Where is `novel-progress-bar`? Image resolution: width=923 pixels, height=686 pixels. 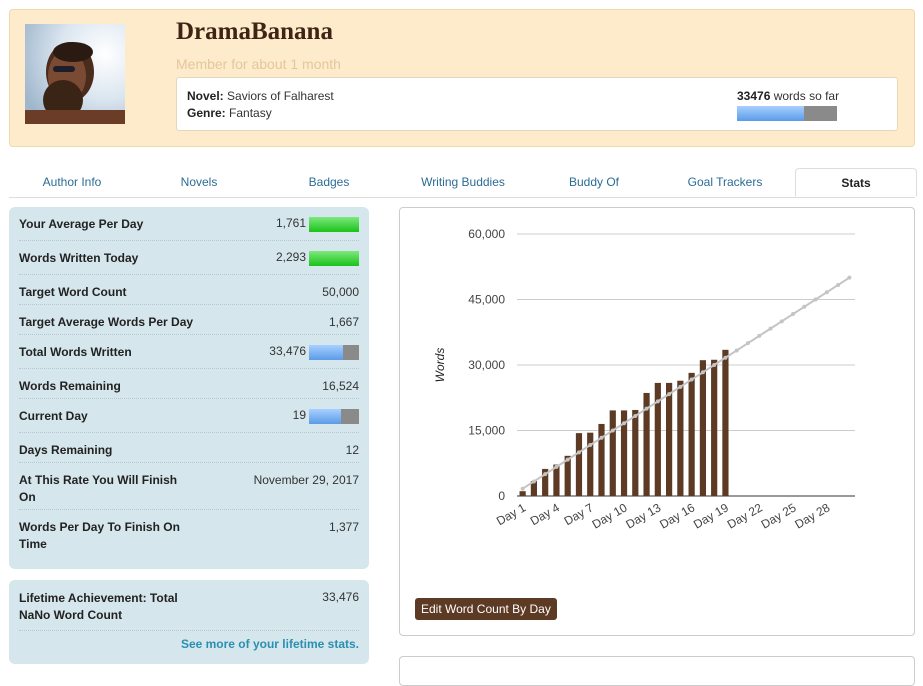
novel-progress-bar is located at coordinates (787, 113).